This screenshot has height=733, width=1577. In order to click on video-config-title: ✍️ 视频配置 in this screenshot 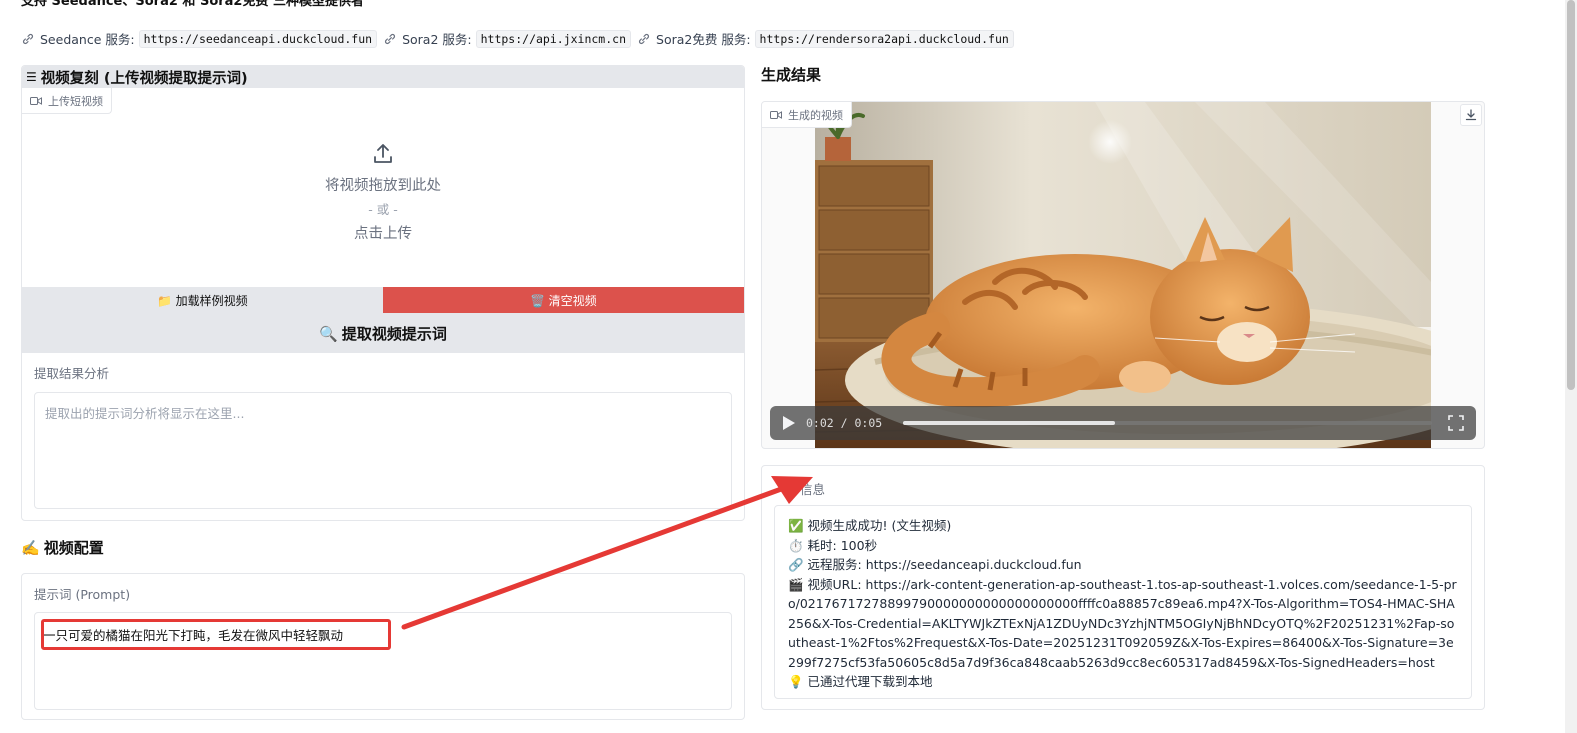, I will do `click(62, 547)`.